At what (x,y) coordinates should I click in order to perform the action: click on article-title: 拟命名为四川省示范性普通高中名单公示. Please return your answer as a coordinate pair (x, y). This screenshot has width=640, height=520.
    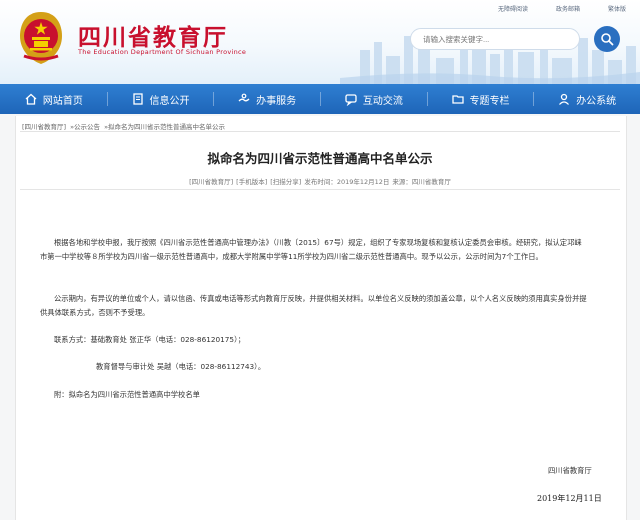
    Looking at the image, I should click on (320, 158).